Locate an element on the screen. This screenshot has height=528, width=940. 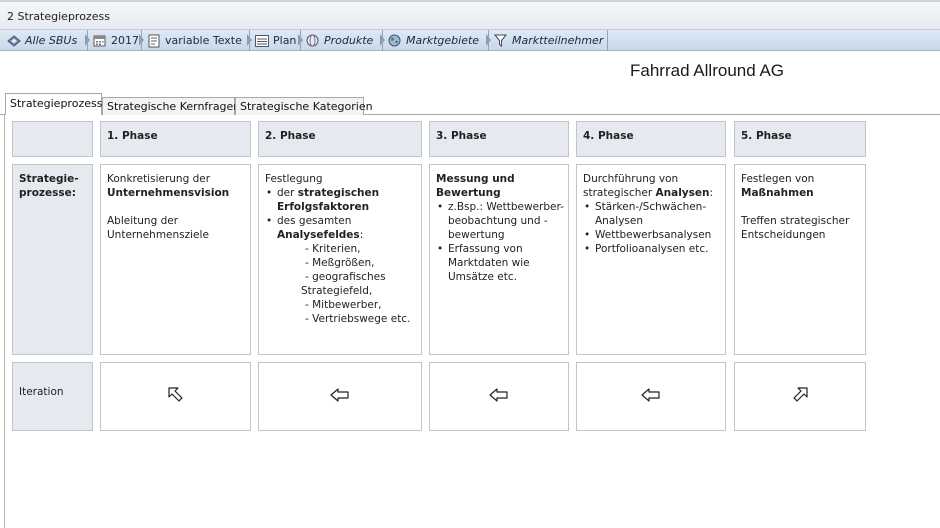
grid-corner is located at coordinates (52, 139).